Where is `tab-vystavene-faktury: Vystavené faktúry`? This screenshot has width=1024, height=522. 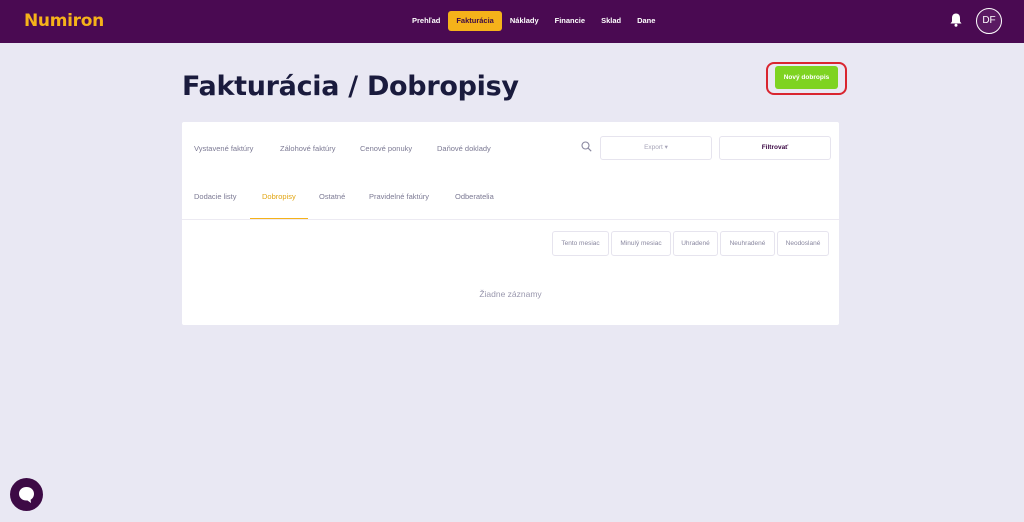 tab-vystavene-faktury: Vystavené faktúry is located at coordinates (223, 148).